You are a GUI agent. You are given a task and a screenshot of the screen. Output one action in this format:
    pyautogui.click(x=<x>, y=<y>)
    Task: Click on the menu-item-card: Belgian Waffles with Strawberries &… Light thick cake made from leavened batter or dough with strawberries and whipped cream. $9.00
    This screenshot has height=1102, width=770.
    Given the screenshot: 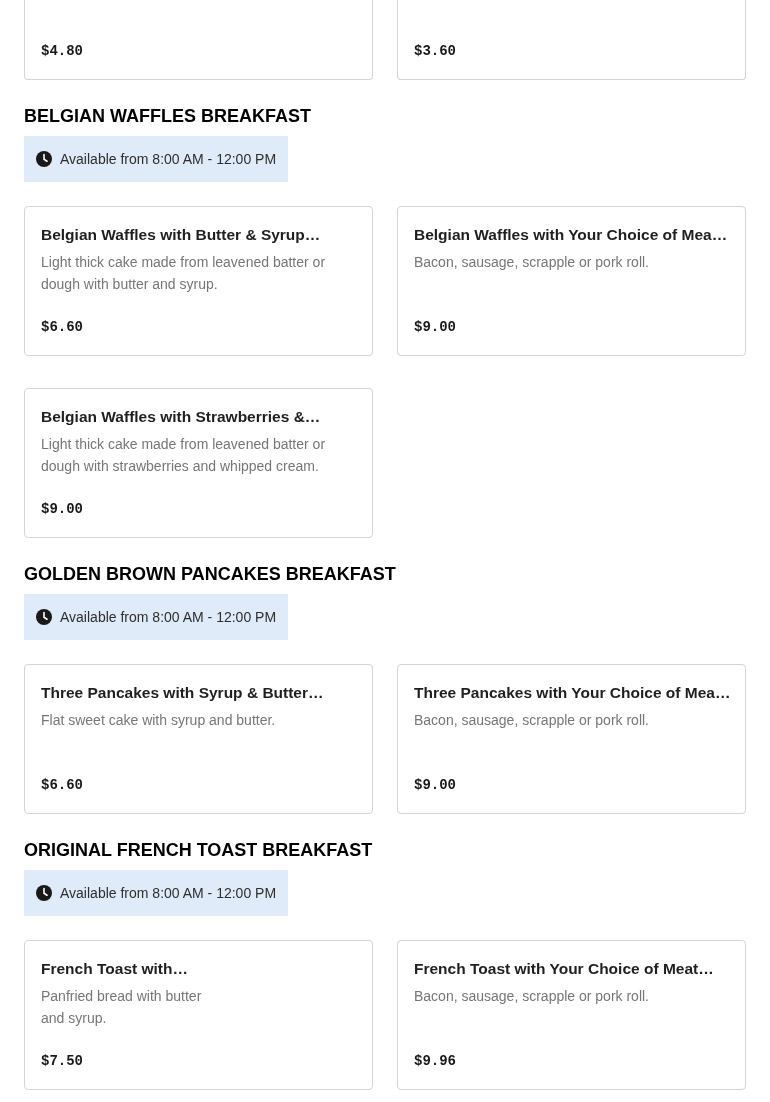 What is the action you would take?
    pyautogui.click(x=198, y=463)
    